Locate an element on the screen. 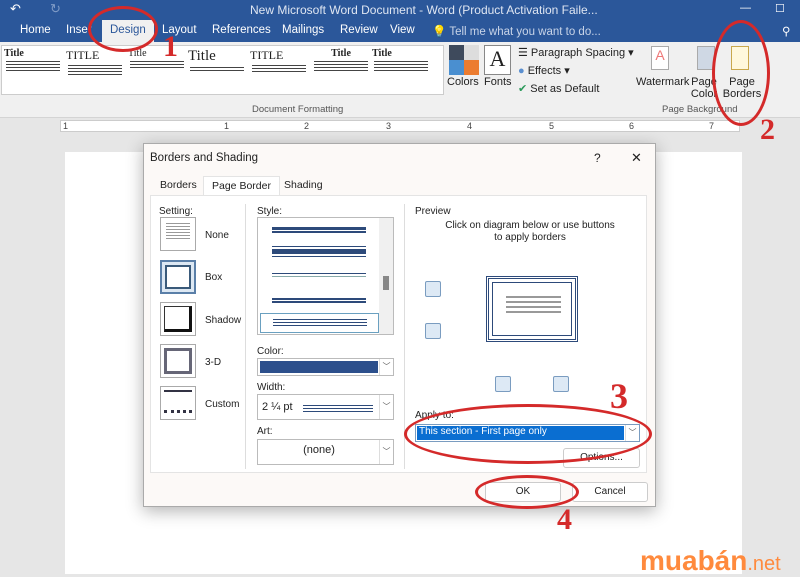  style-scrollbar is located at coordinates (386, 276).